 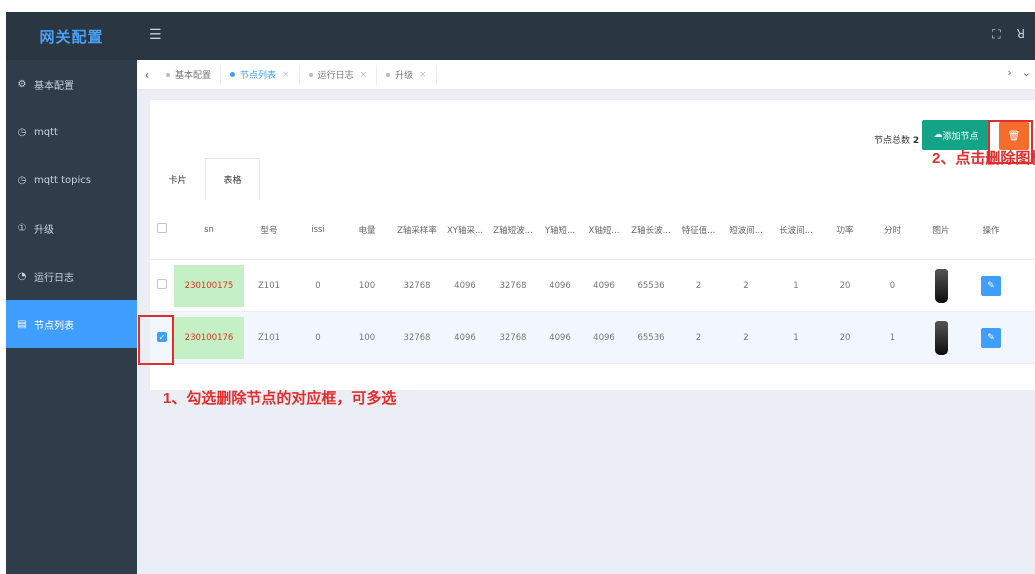 What do you see at coordinates (71, 36) in the screenshot?
I see `app-title: 网关配置` at bounding box center [71, 36].